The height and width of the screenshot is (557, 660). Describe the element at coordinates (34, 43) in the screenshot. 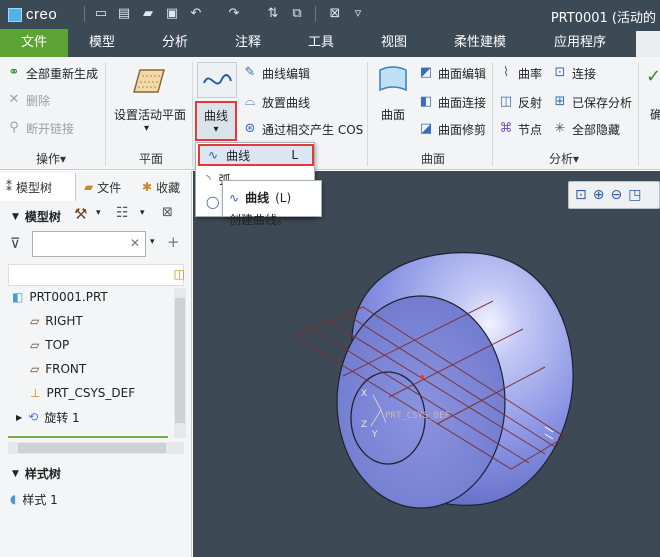

I see `tab-file: 文件` at that location.